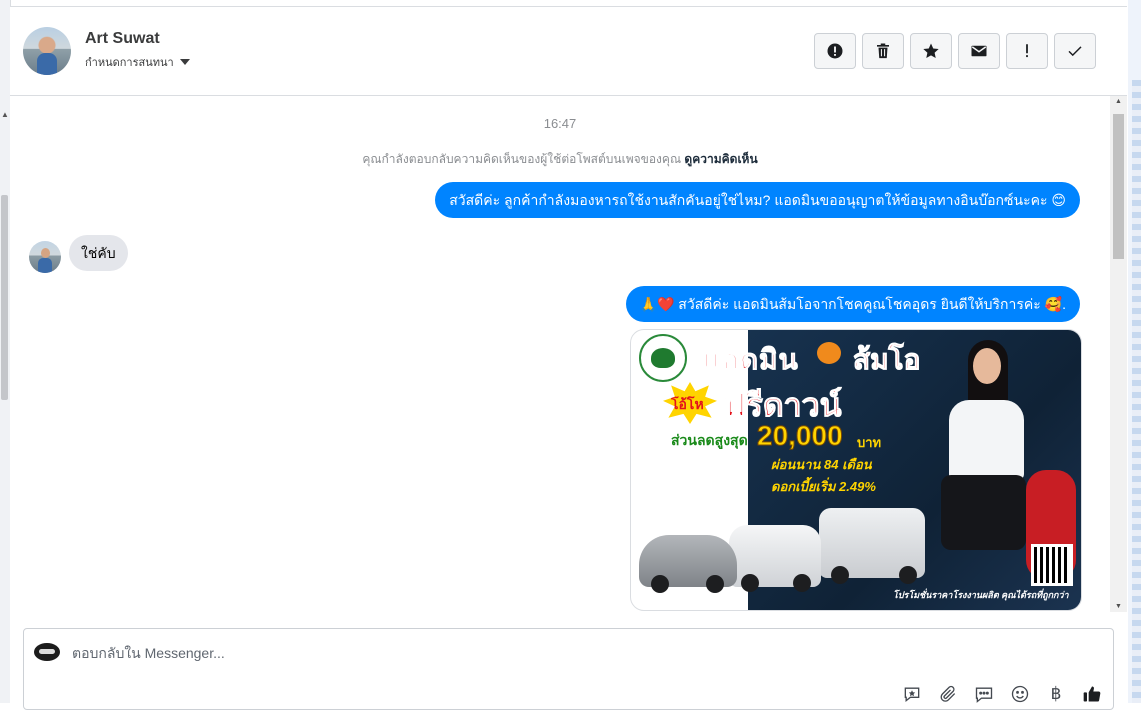  Describe the element at coordinates (829, 353) in the screenshot. I see `orange-fruit-icon` at that location.